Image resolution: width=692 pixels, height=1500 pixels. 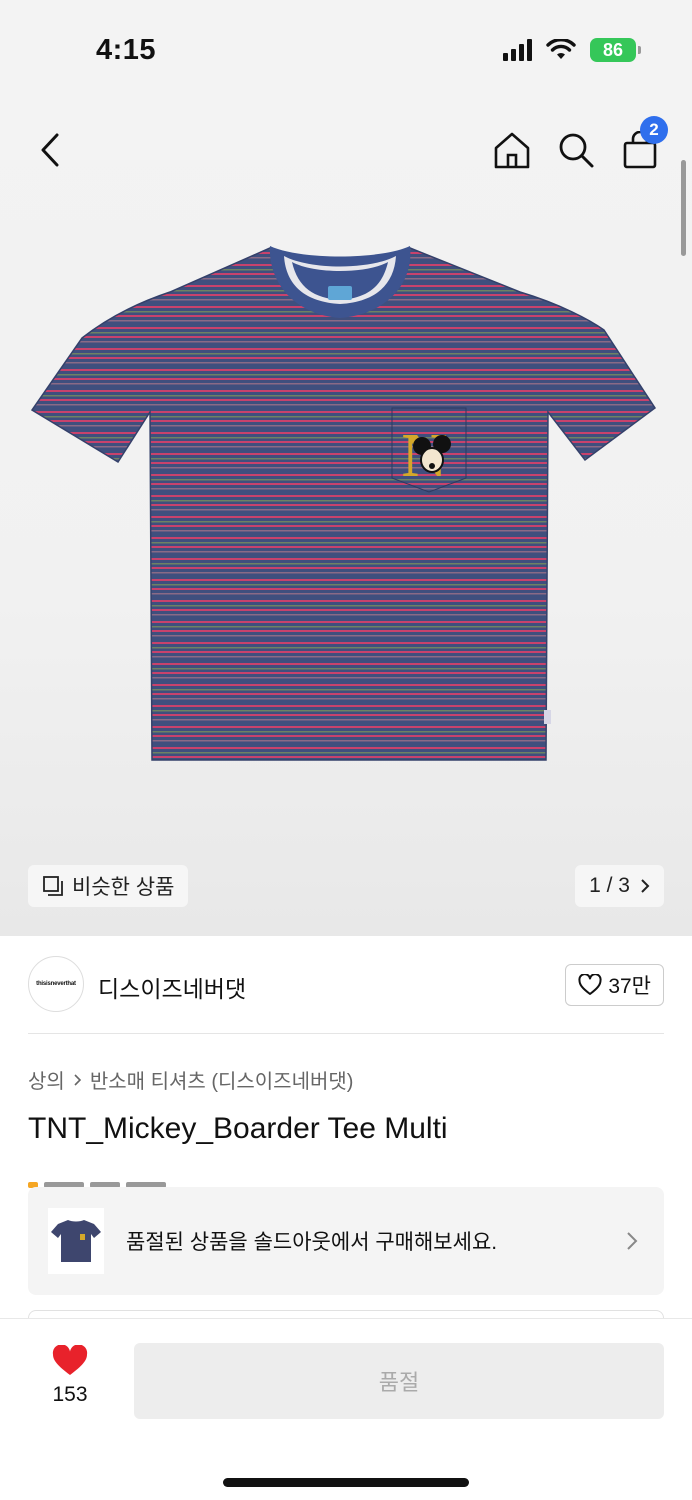 What do you see at coordinates (613, 49) in the screenshot?
I see `battery-level: 86` at bounding box center [613, 49].